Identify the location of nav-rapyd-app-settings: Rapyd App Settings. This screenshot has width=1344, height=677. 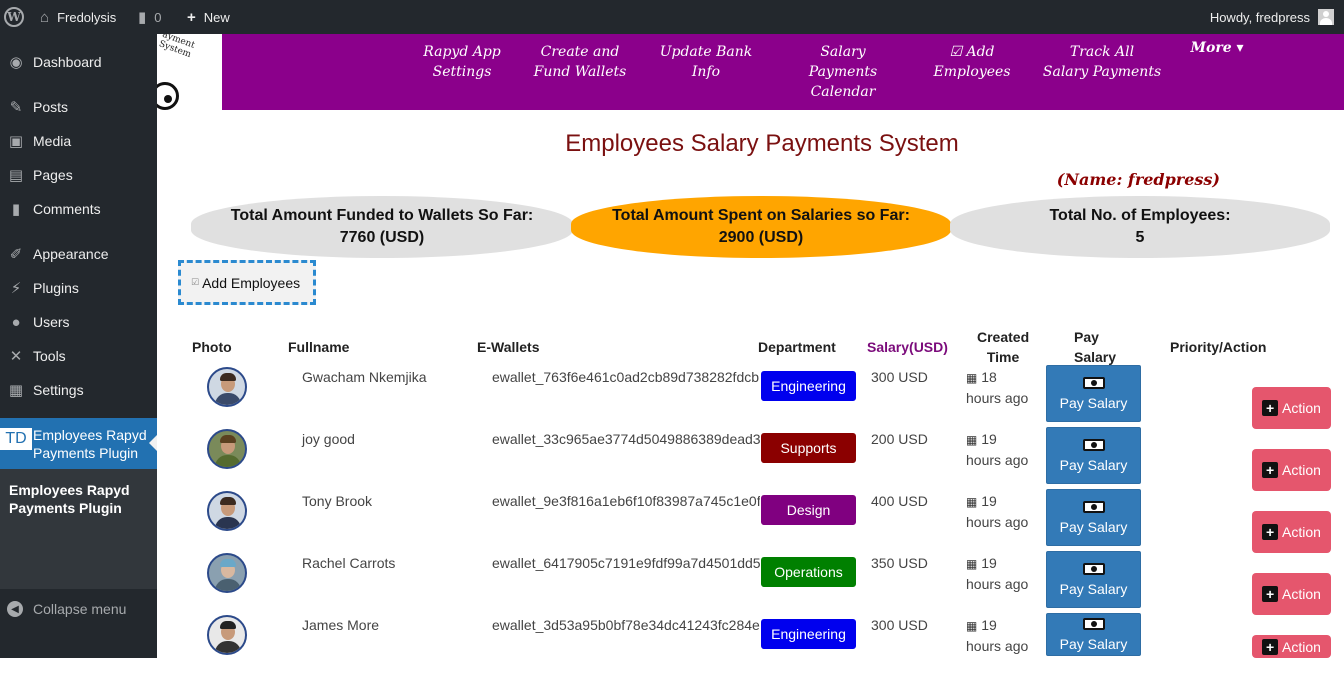
(462, 62).